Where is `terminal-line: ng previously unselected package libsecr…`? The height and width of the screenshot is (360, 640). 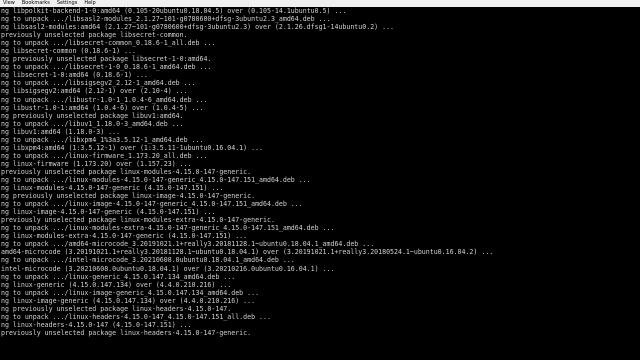
terminal-line: ng previously unselected package libsecr… is located at coordinates (106, 59).